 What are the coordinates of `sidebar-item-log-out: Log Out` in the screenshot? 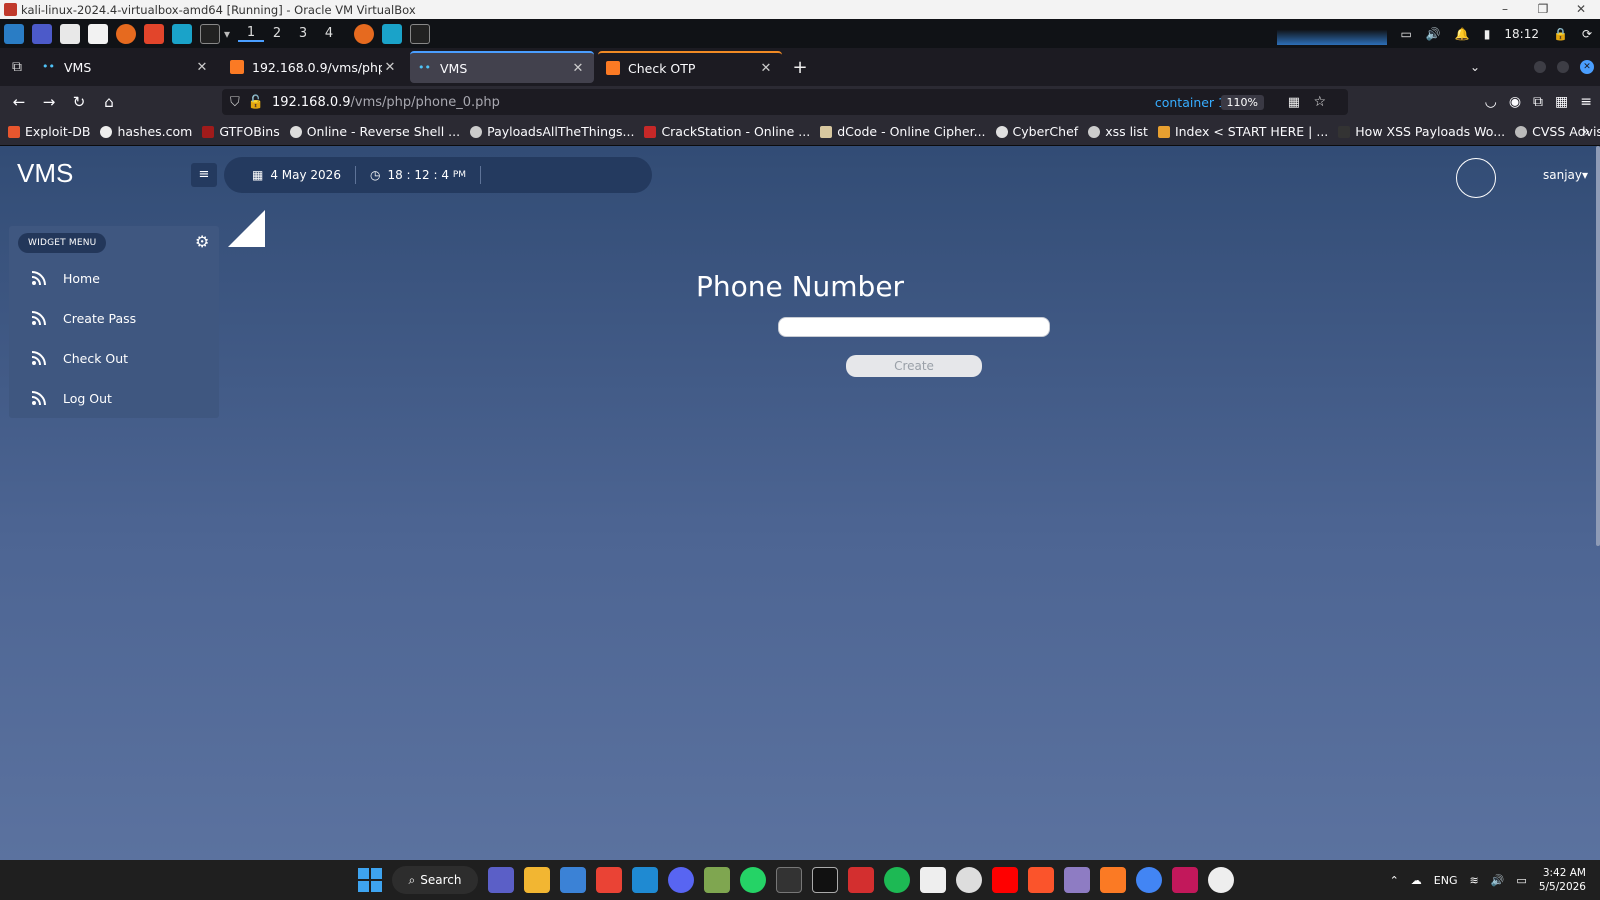 It's located at (114, 398).